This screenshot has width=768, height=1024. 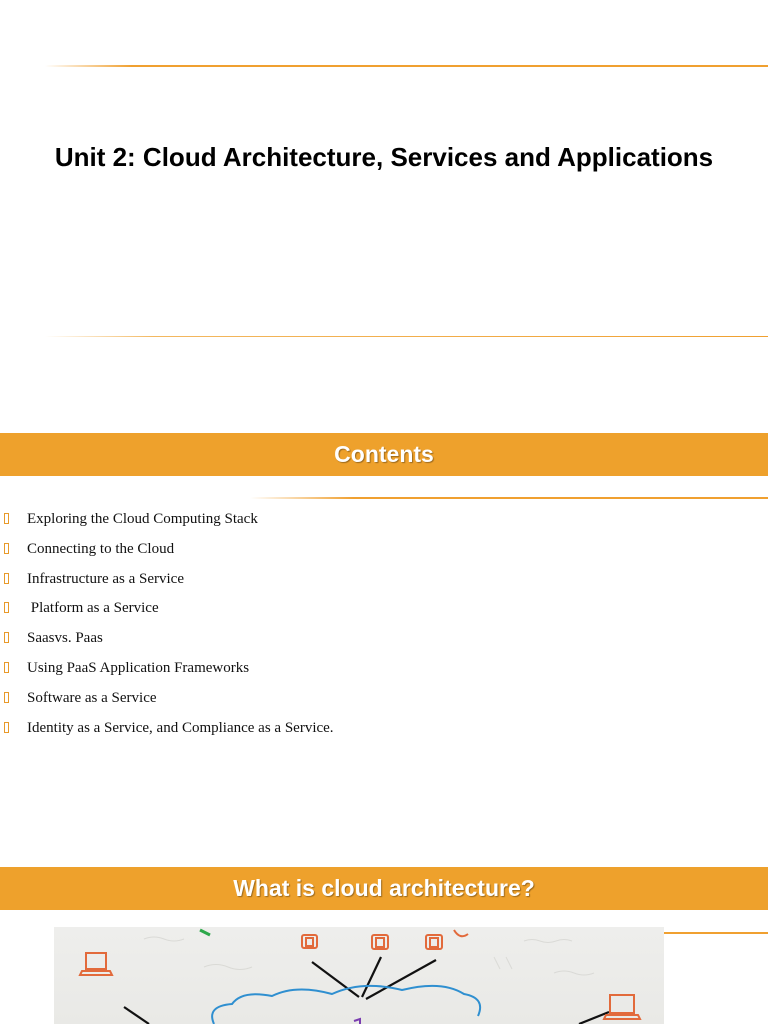 What do you see at coordinates (138, 667) in the screenshot?
I see `list-item-text: Using PaaS Application Frameworks` at bounding box center [138, 667].